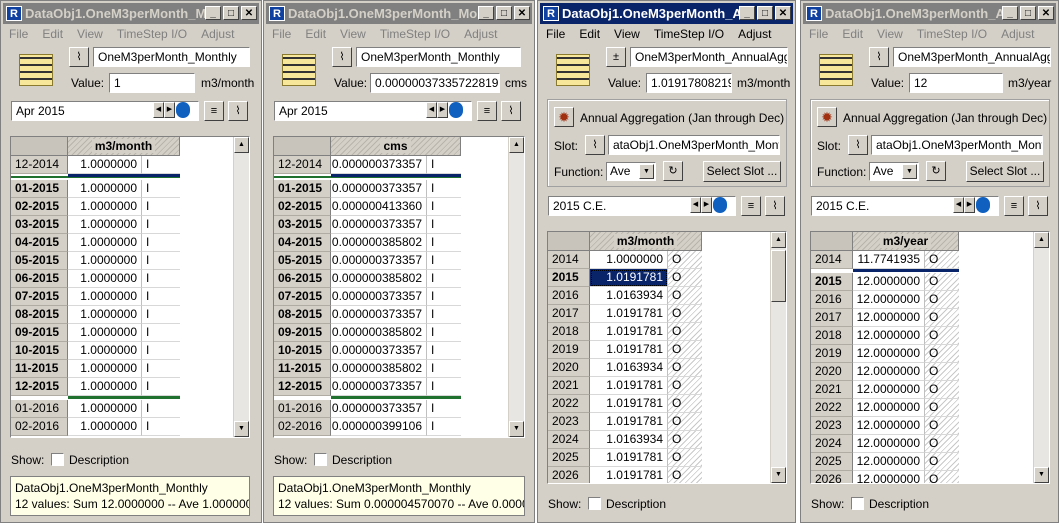  I want to click on table-row: 07-2015 1.0000000 I, so click(95, 297).